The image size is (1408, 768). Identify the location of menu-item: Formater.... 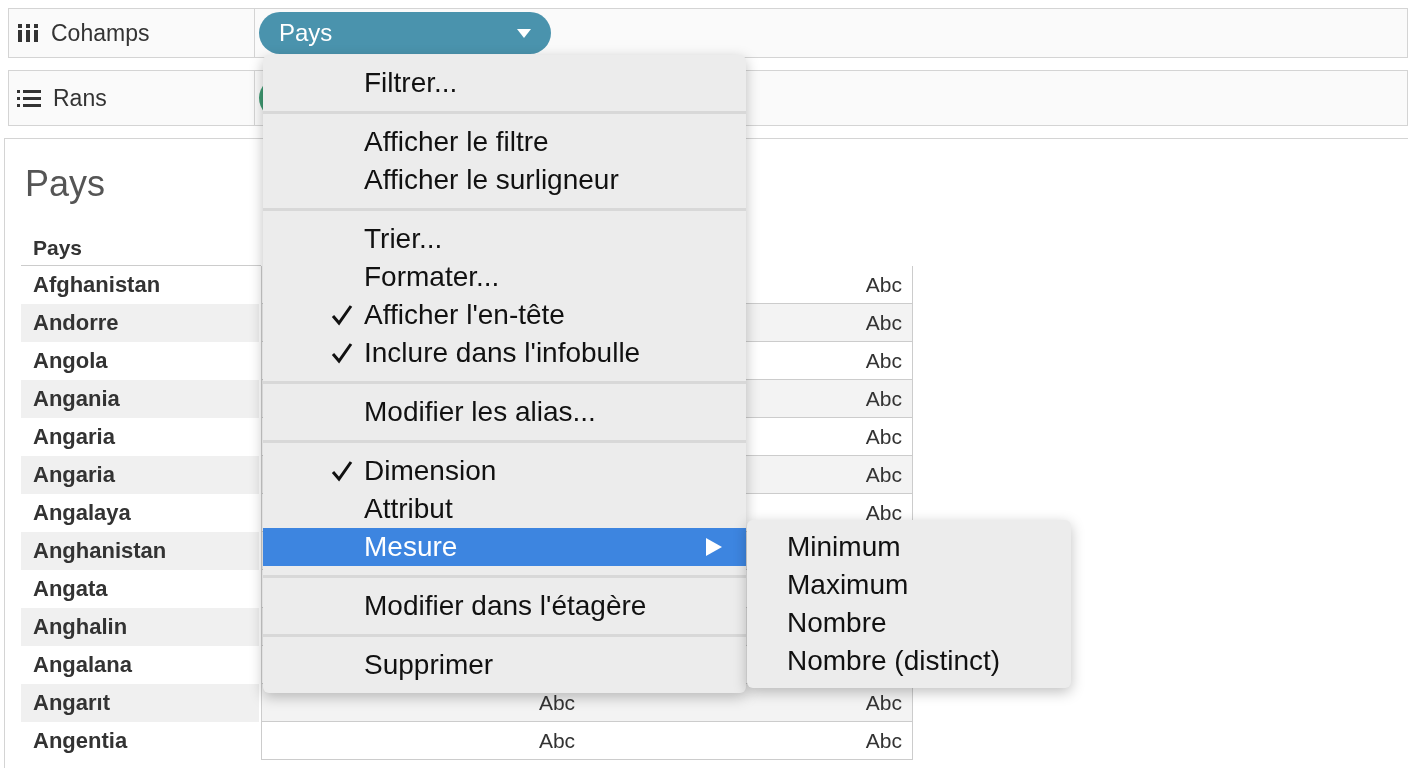
(504, 277).